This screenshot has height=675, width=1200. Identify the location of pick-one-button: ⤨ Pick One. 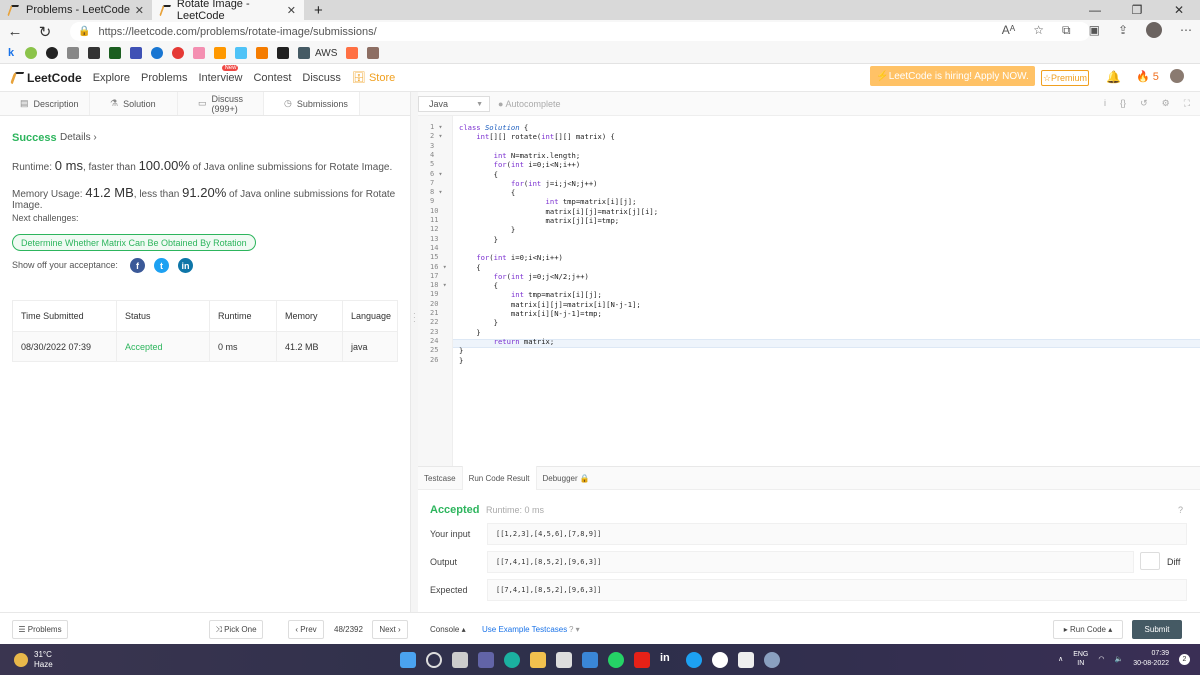
(236, 629).